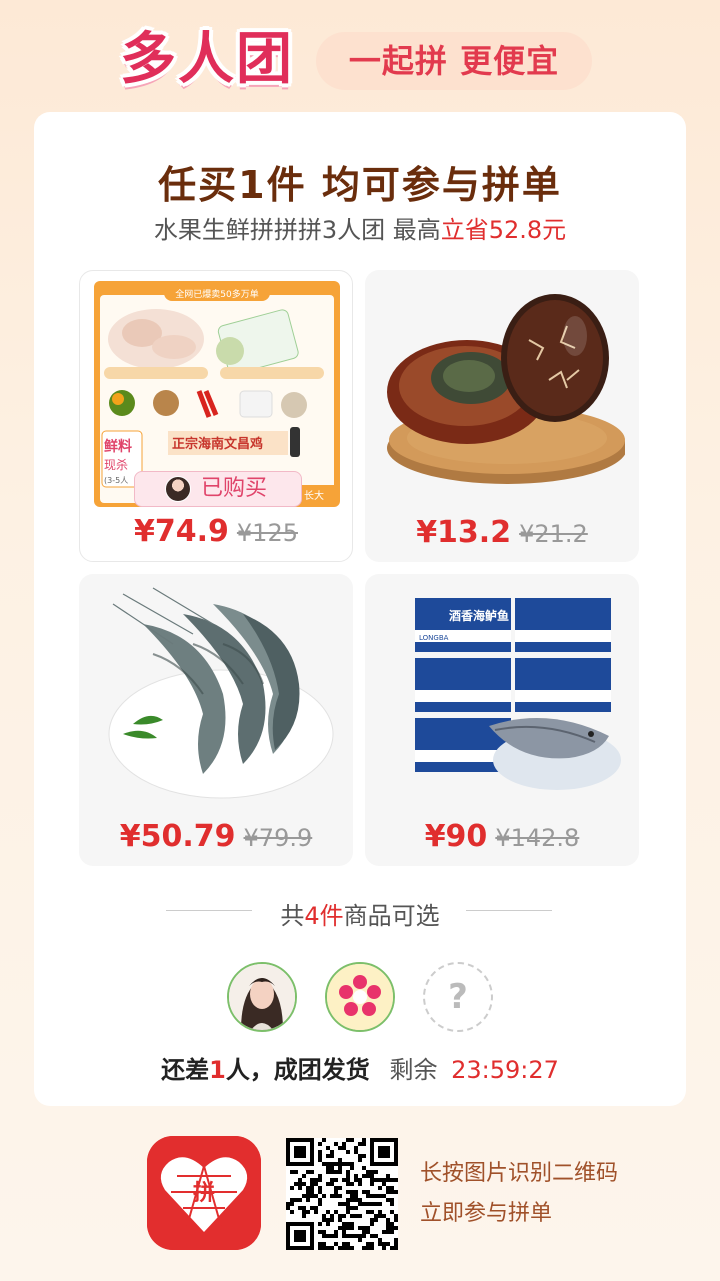  Describe the element at coordinates (234, 488) in the screenshot. I see `bought-label: 已购买` at that location.